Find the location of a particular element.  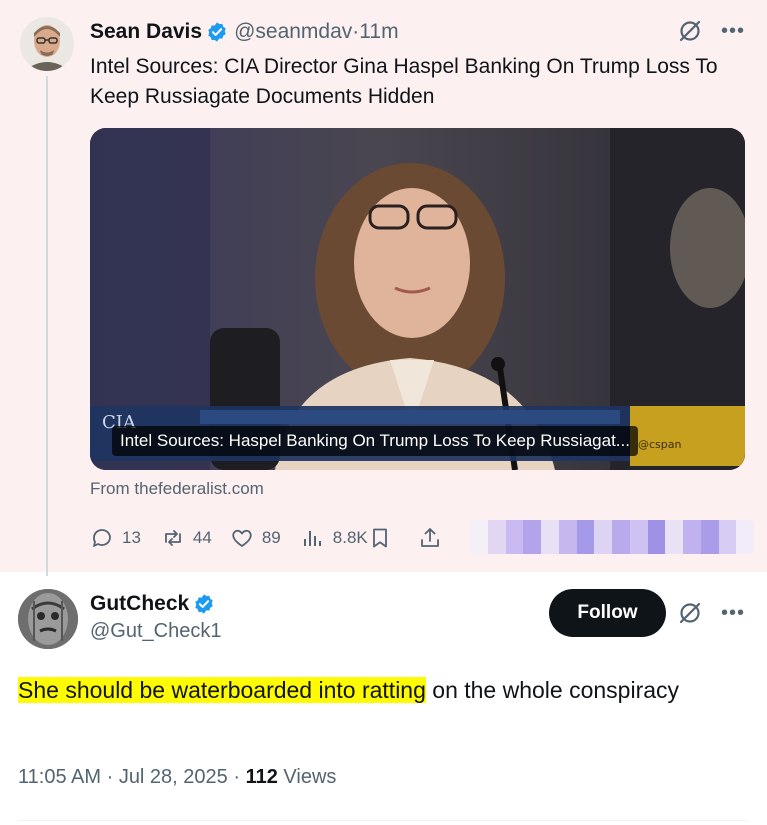

like-icon is located at coordinates (242, 538).